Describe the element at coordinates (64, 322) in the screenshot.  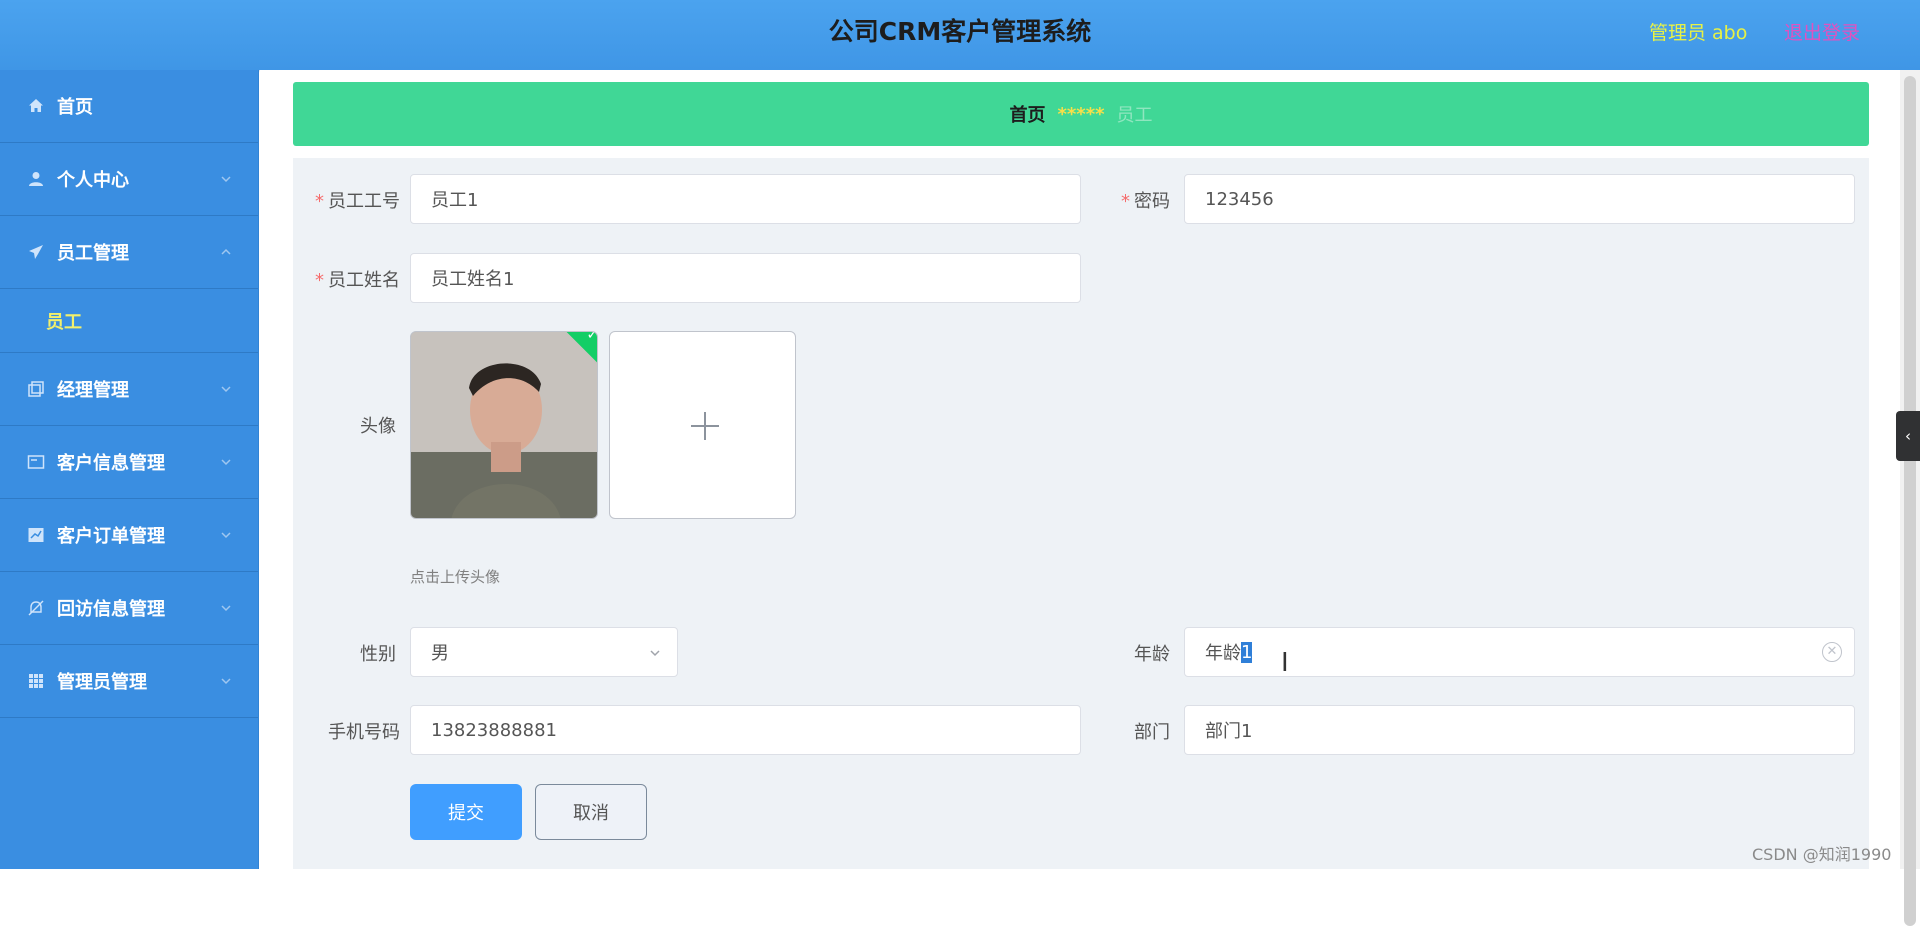
I see `sidebar-subitem-label: 员工` at that location.